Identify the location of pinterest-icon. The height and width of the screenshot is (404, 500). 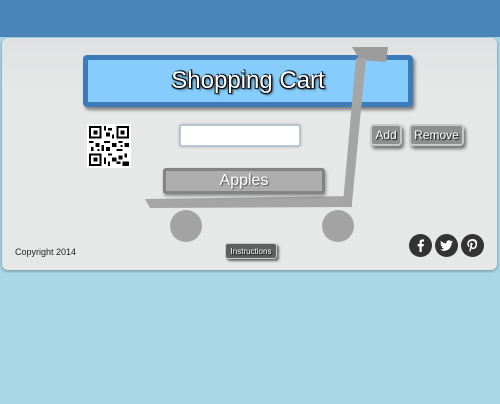
(472, 245).